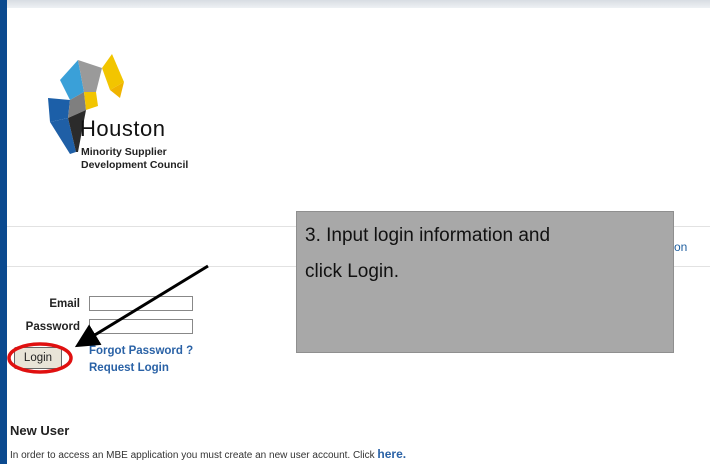  I want to click on logo-subtitle-line2: Development Council, so click(135, 165).